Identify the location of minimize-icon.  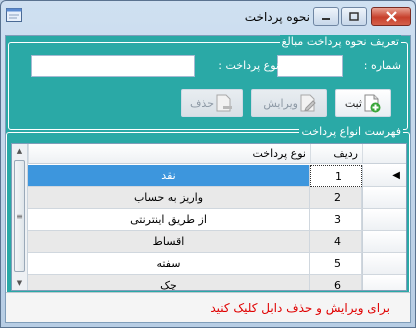
(326, 18).